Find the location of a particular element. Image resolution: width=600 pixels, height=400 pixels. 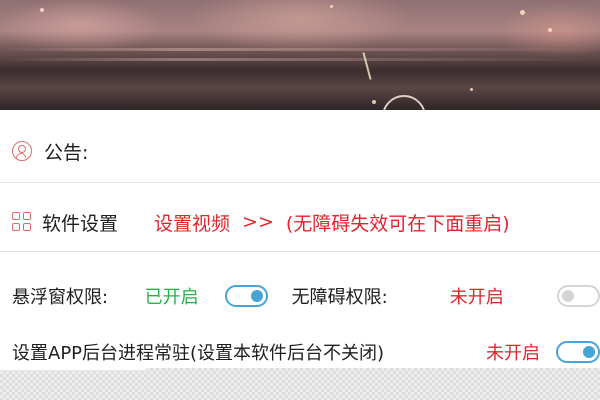

notice-row: 公告: is located at coordinates (300, 151).